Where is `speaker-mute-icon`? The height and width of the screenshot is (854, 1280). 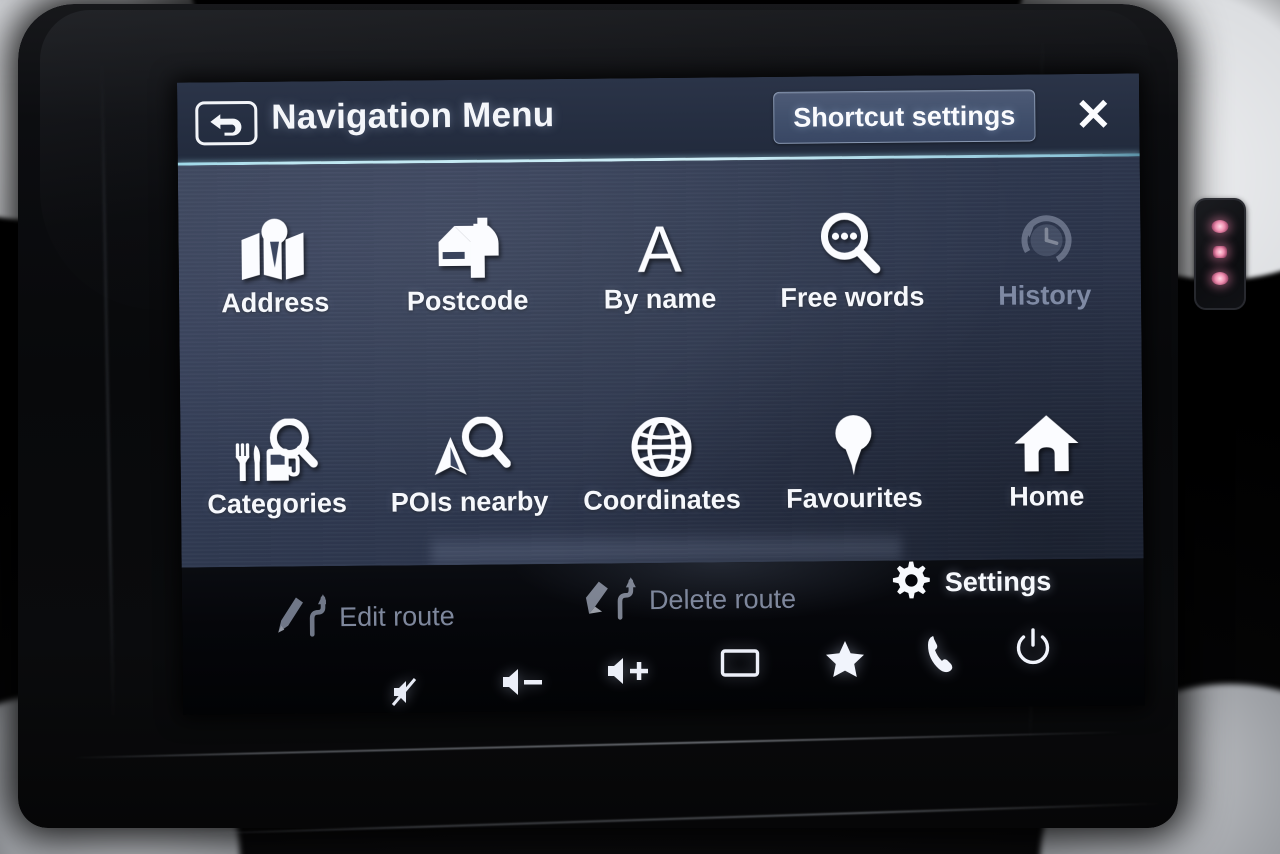 speaker-mute-icon is located at coordinates (407, 694).